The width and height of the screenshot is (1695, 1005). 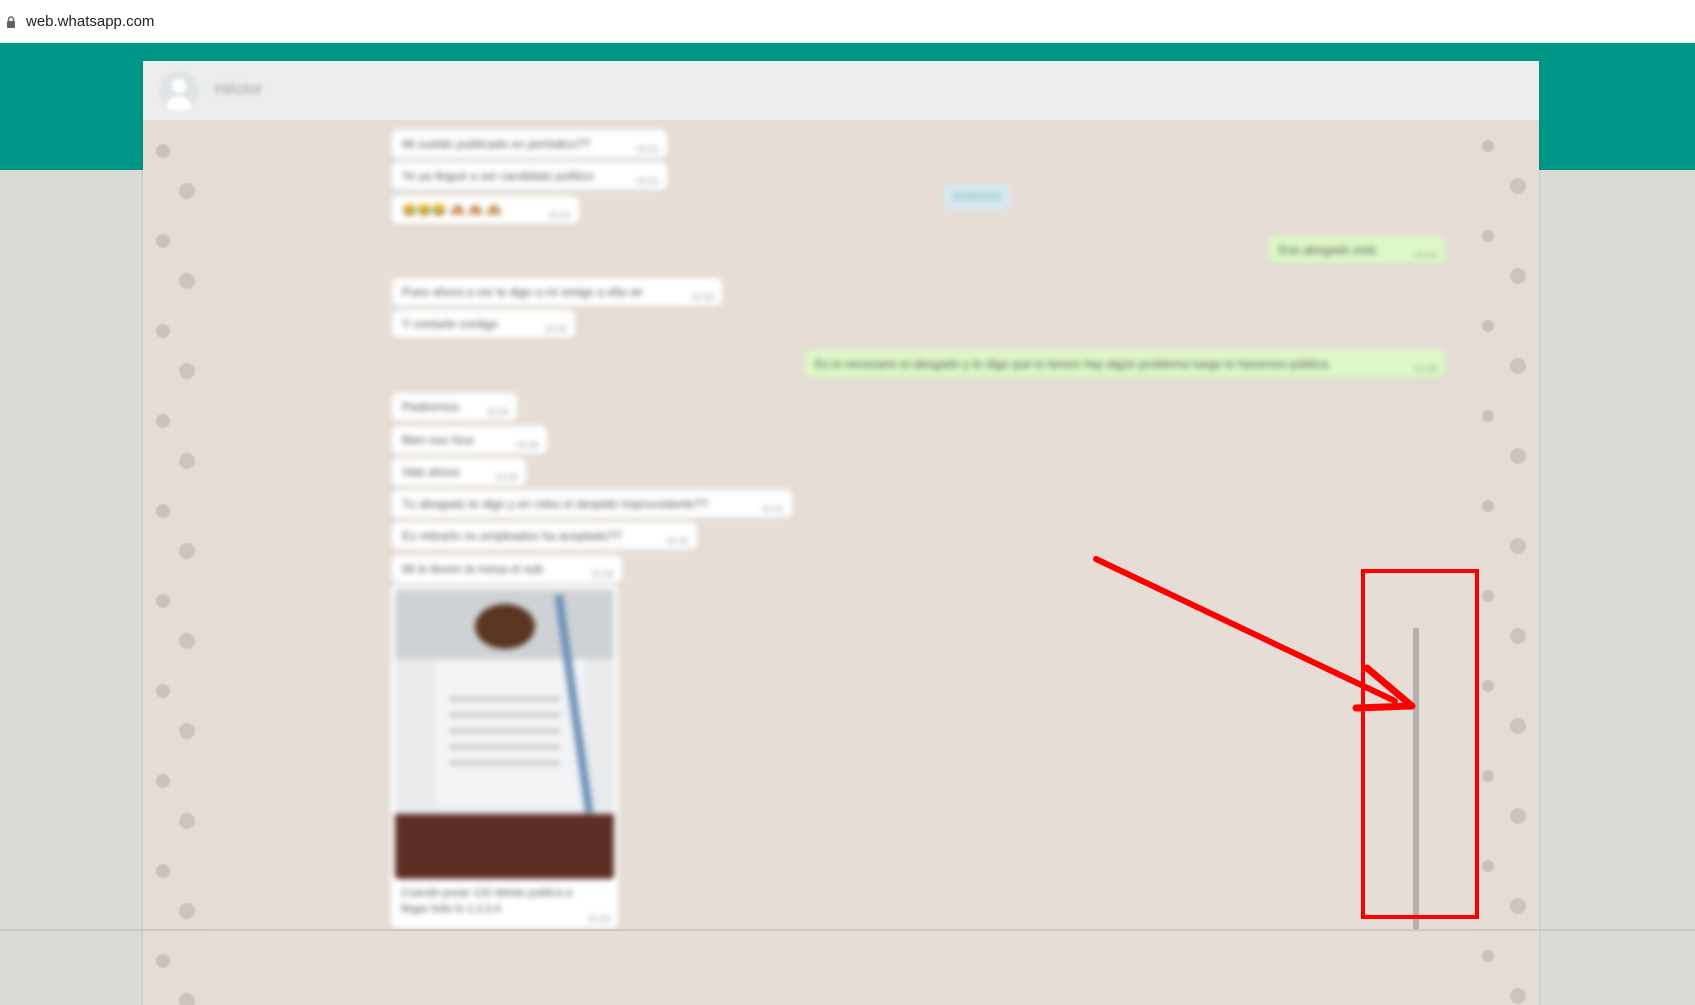 What do you see at coordinates (431, 472) in the screenshot?
I see `message-text: Vale ahora` at bounding box center [431, 472].